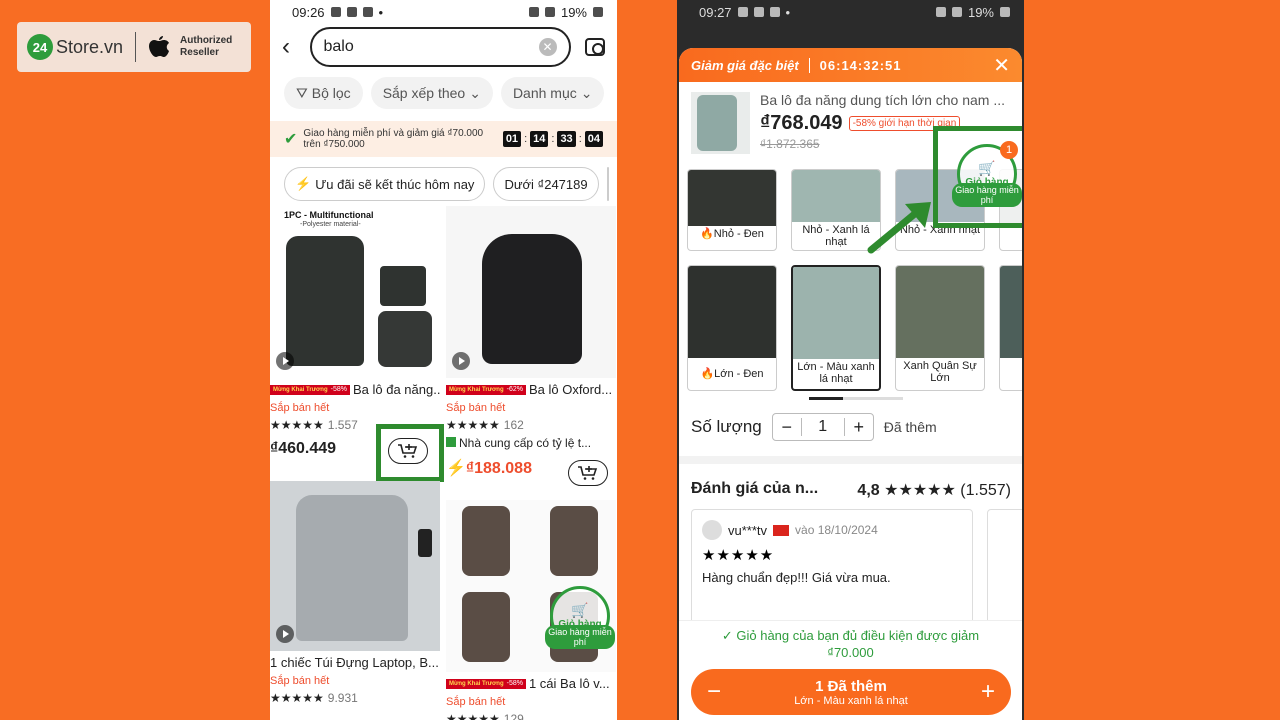 This screenshot has height=720, width=1280. I want to click on variant-option, so click(1010, 328).